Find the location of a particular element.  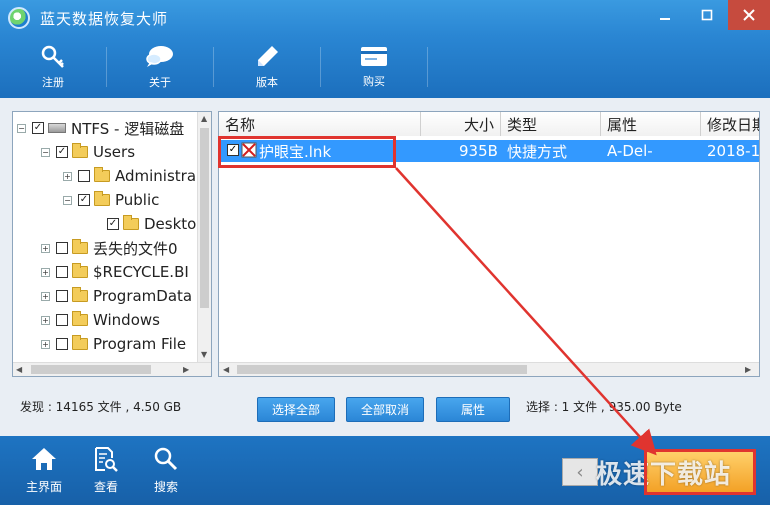

tree-item: + 丢失的文件0 is located at coordinates (109, 248).